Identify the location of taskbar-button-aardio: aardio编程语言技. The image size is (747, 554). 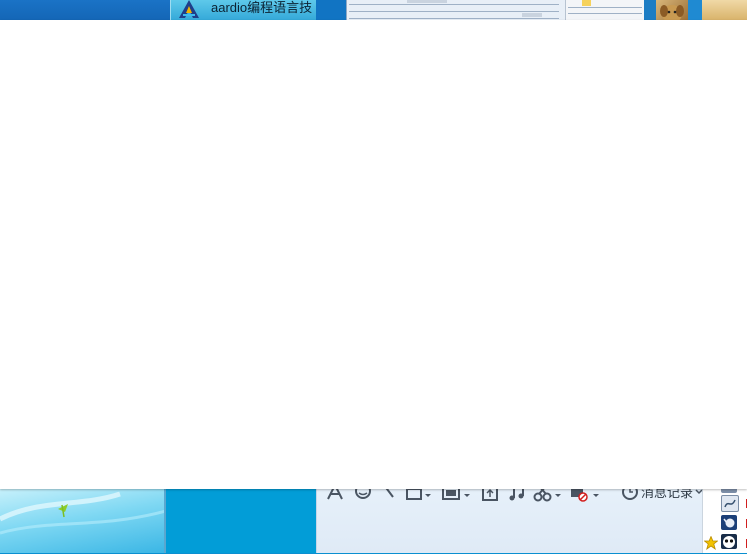
(243, 10).